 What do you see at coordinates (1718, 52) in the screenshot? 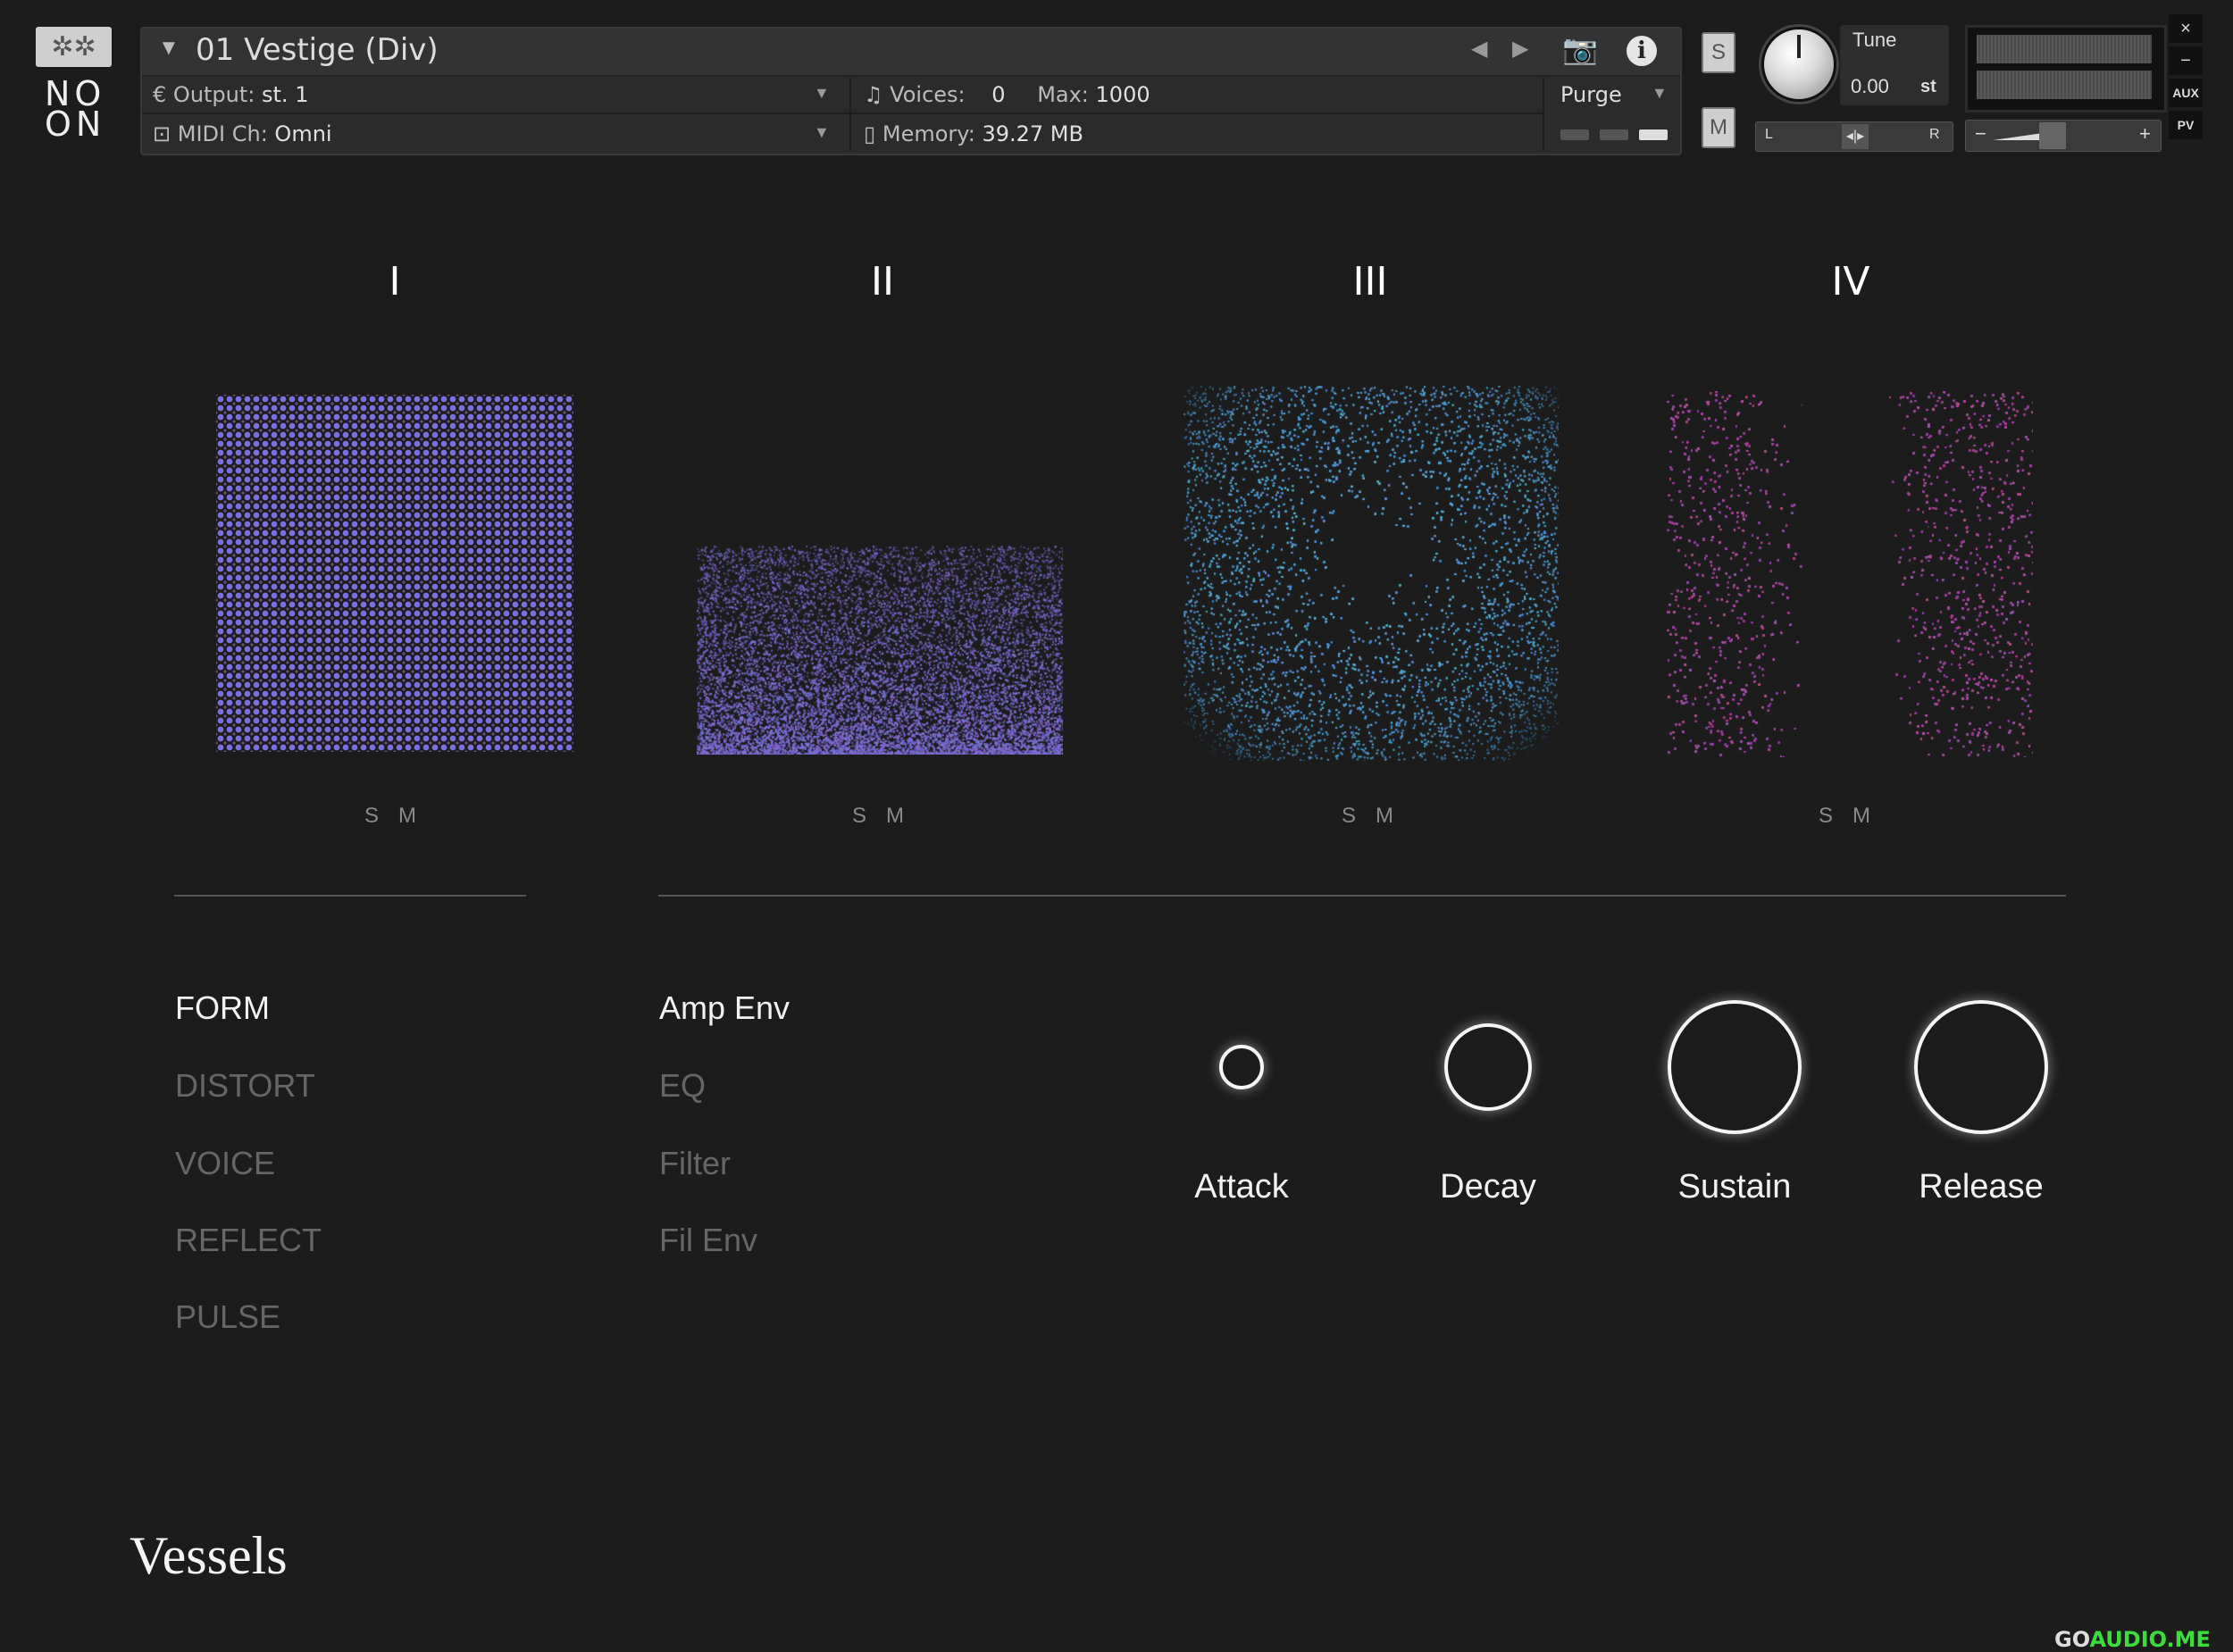
I see `solo-button: S` at bounding box center [1718, 52].